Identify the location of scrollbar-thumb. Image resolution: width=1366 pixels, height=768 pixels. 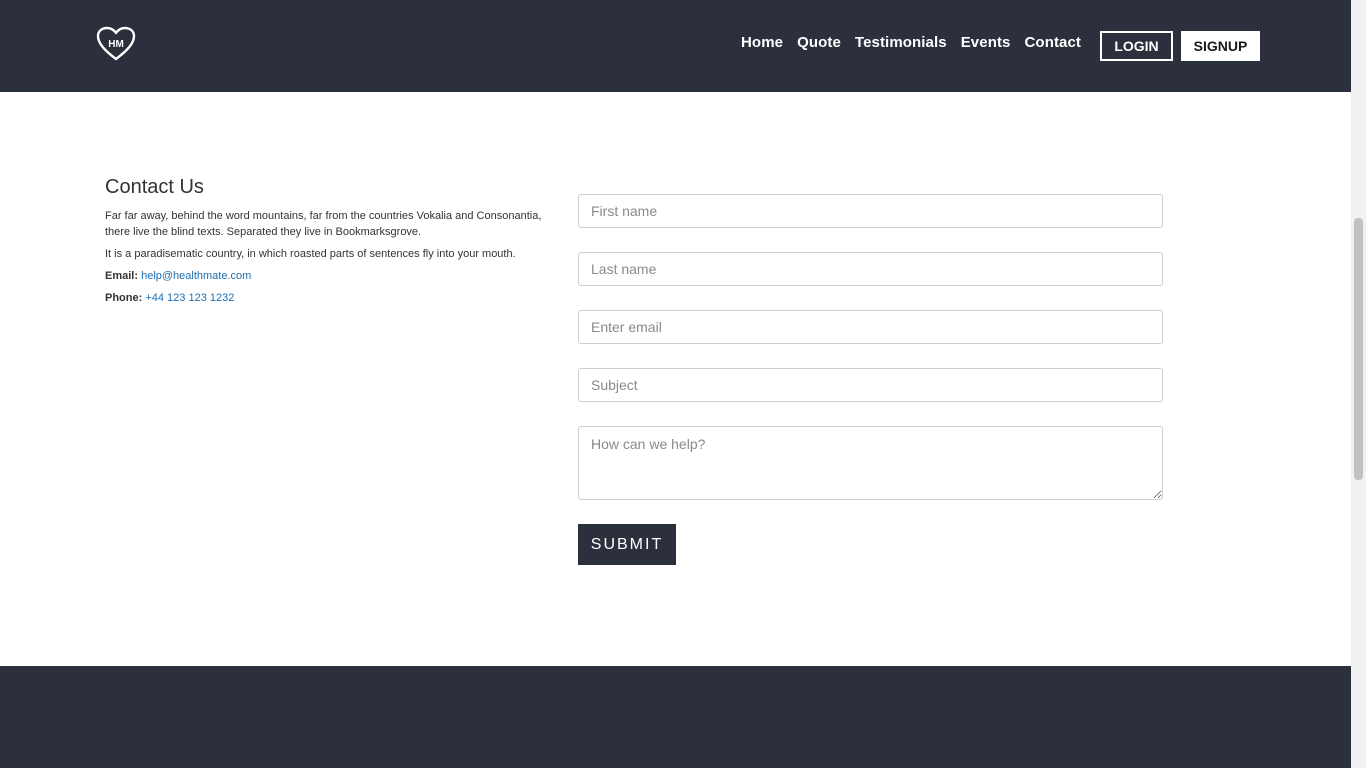
(1358, 349).